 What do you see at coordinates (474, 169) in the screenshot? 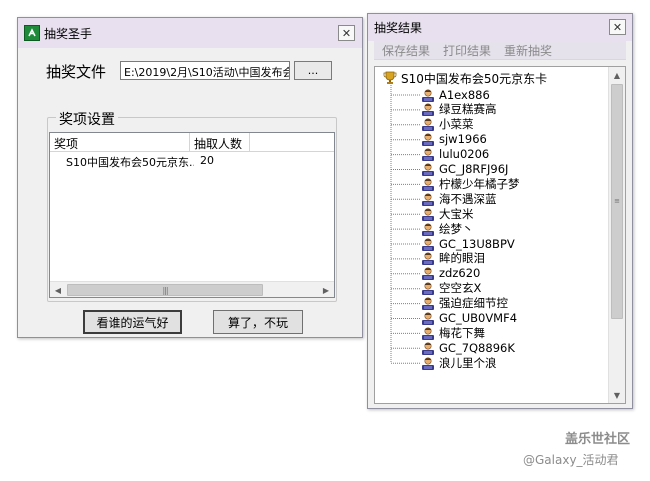
I see `winner-name: GC_J8RFJ96J` at bounding box center [474, 169].